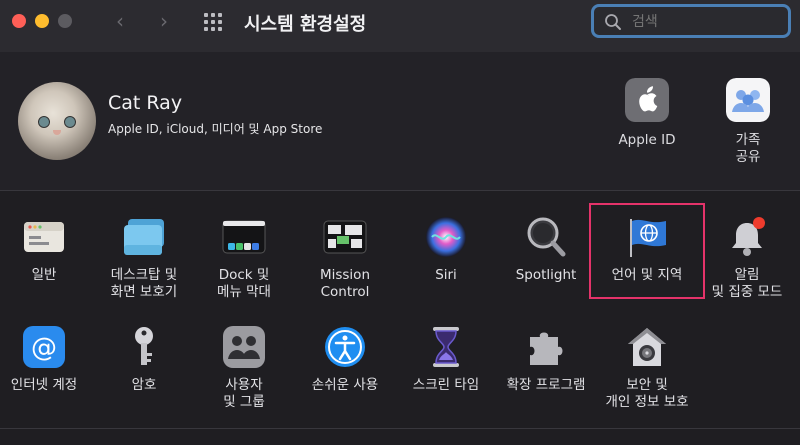  What do you see at coordinates (19, 21) in the screenshot?
I see `close-window-button` at bounding box center [19, 21].